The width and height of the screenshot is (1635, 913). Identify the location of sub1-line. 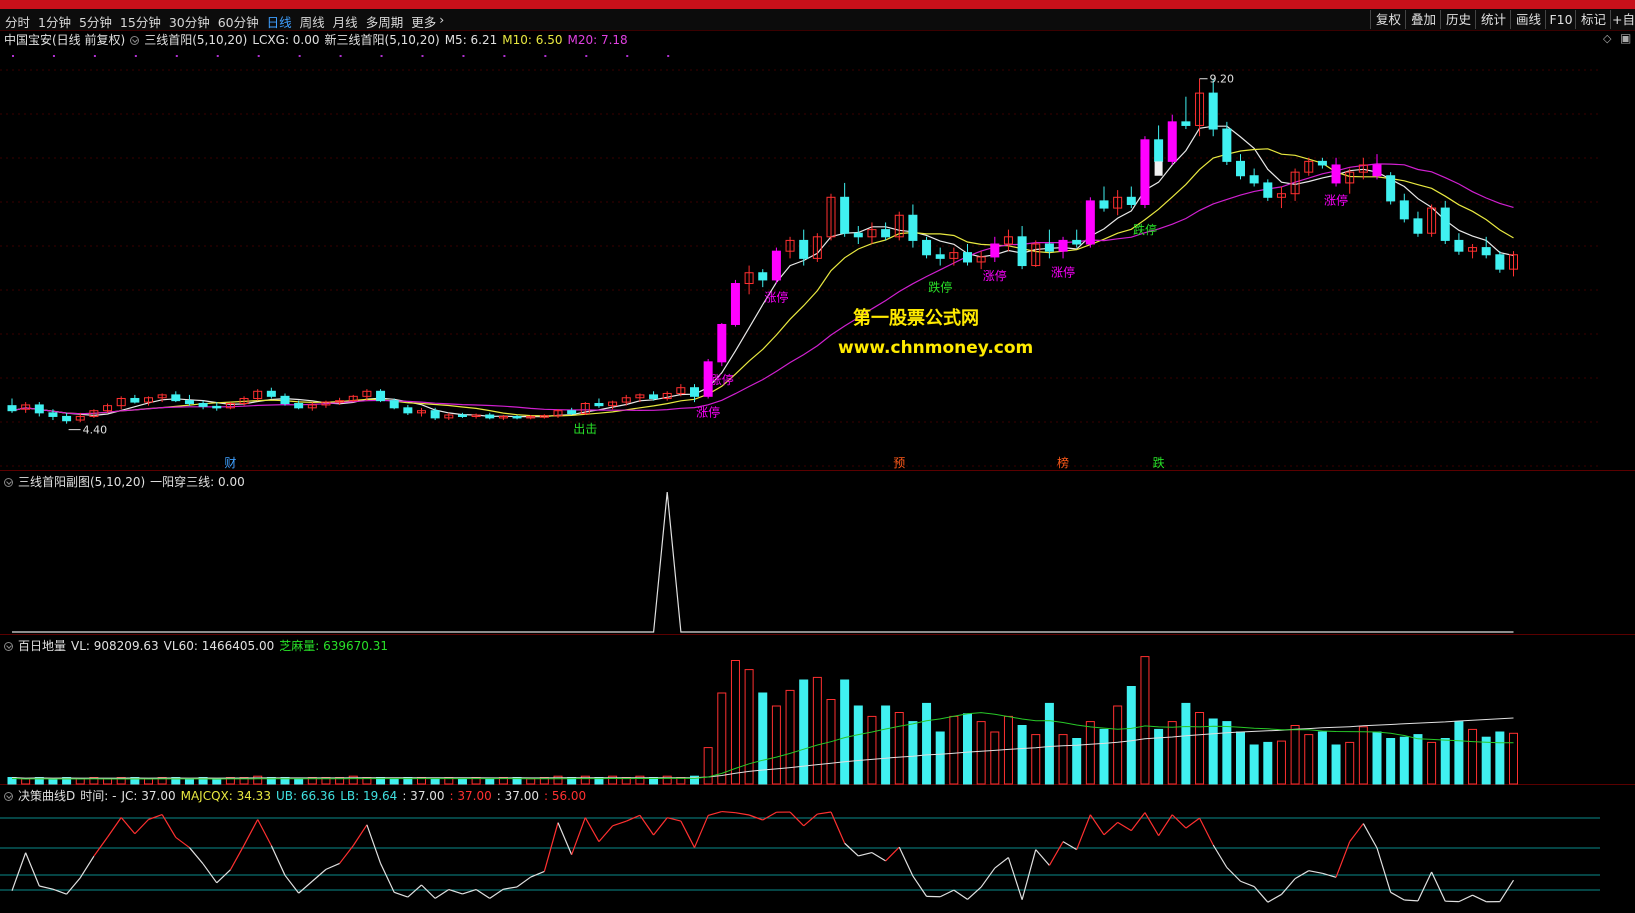
(763, 562).